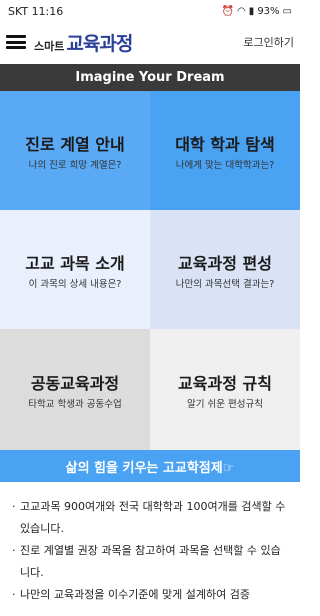 This screenshot has width=320, height=616. Describe the element at coordinates (75, 383) in the screenshot. I see `tile-title: 공동교육과정` at that location.